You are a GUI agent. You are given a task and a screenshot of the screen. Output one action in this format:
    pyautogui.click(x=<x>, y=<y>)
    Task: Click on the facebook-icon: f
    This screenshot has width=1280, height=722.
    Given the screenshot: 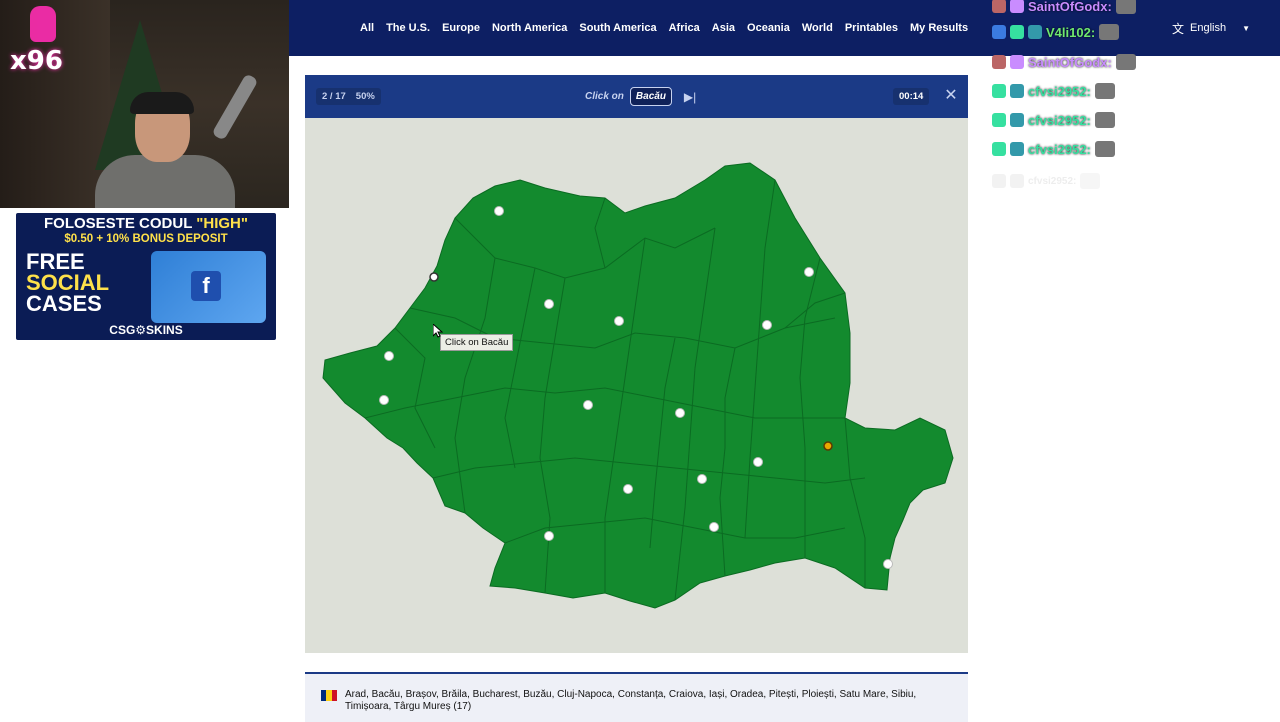 What is the action you would take?
    pyautogui.click(x=206, y=286)
    